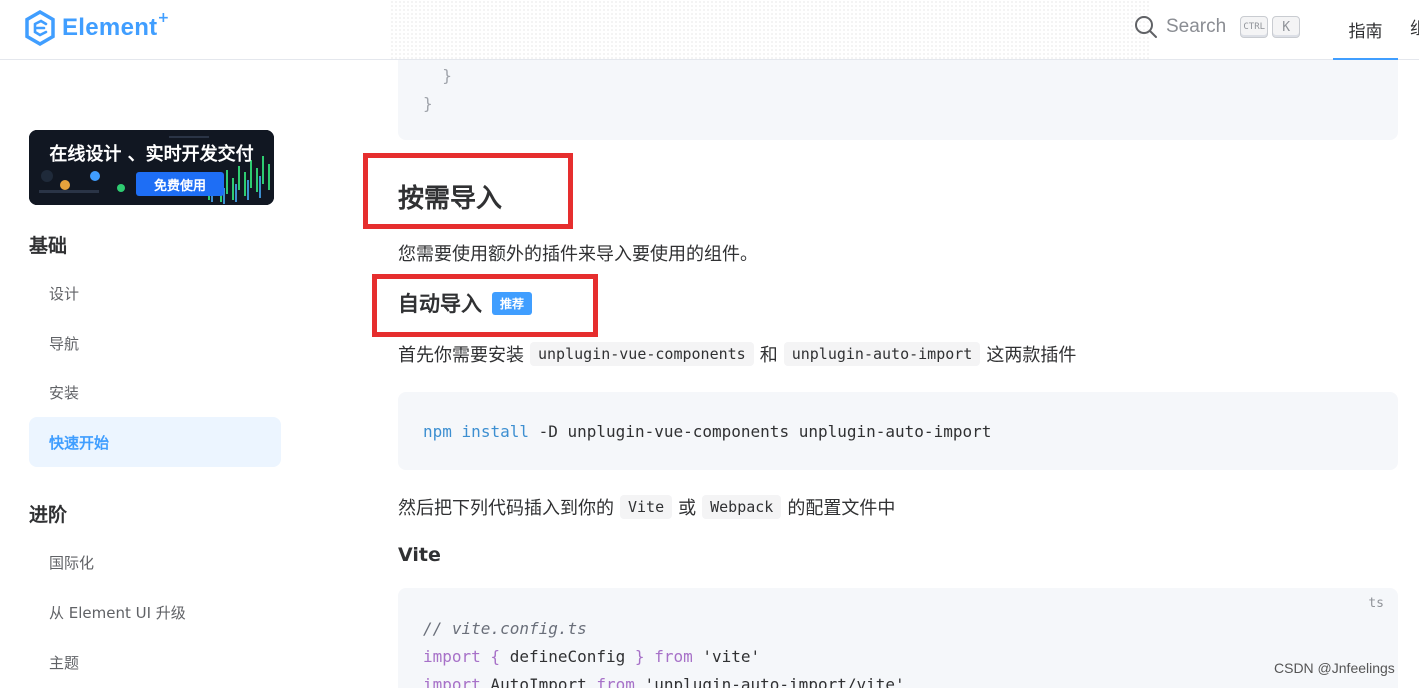 The width and height of the screenshot is (1419, 688). I want to click on code-lang-label: ts, so click(1376, 603).